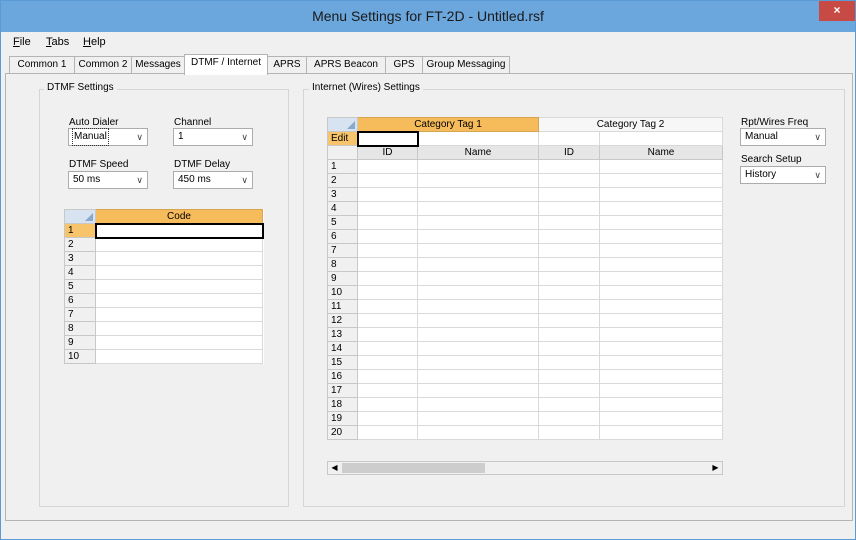 The image size is (856, 540). I want to click on category-tag-1-header: Category Tag 1, so click(448, 124).